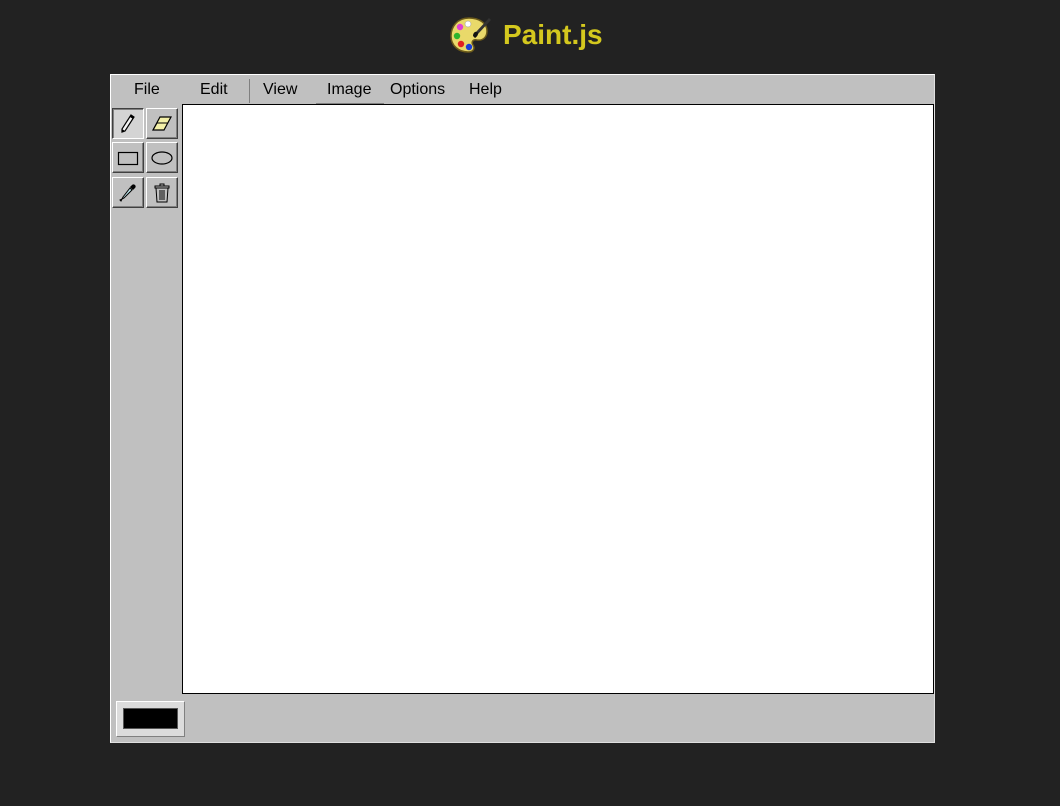  What do you see at coordinates (485, 90) in the screenshot?
I see `menu-help: Help` at bounding box center [485, 90].